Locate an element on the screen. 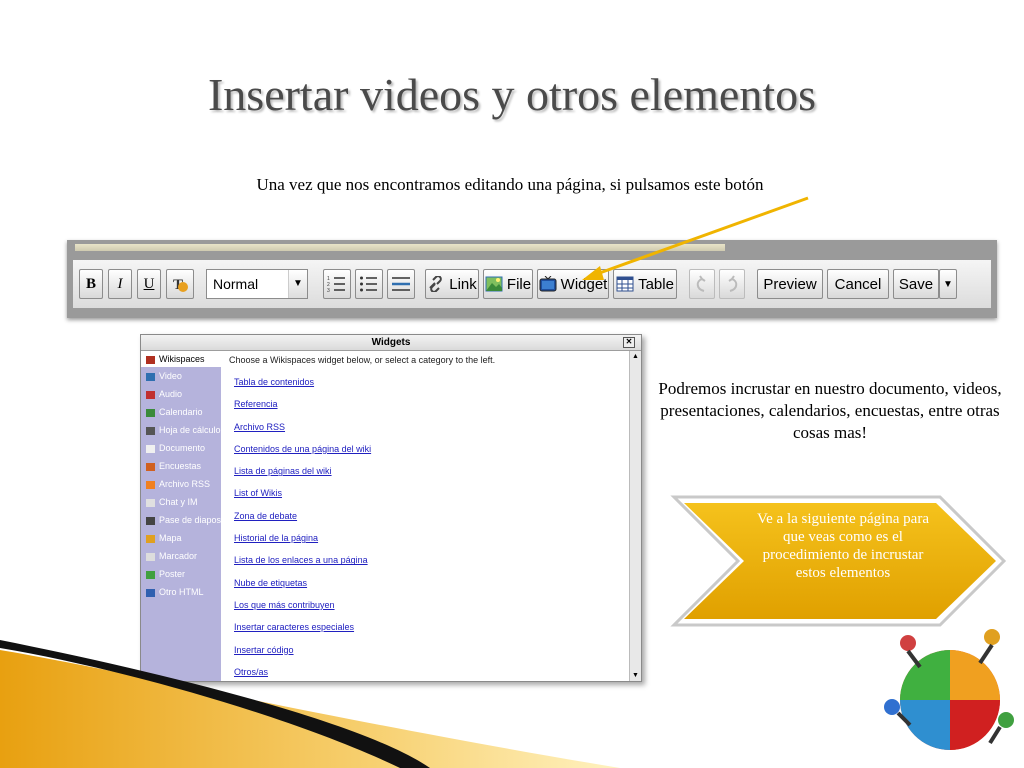 The height and width of the screenshot is (768, 1024). sidebar-item: Pase de diapositivas is located at coordinates (181, 520).